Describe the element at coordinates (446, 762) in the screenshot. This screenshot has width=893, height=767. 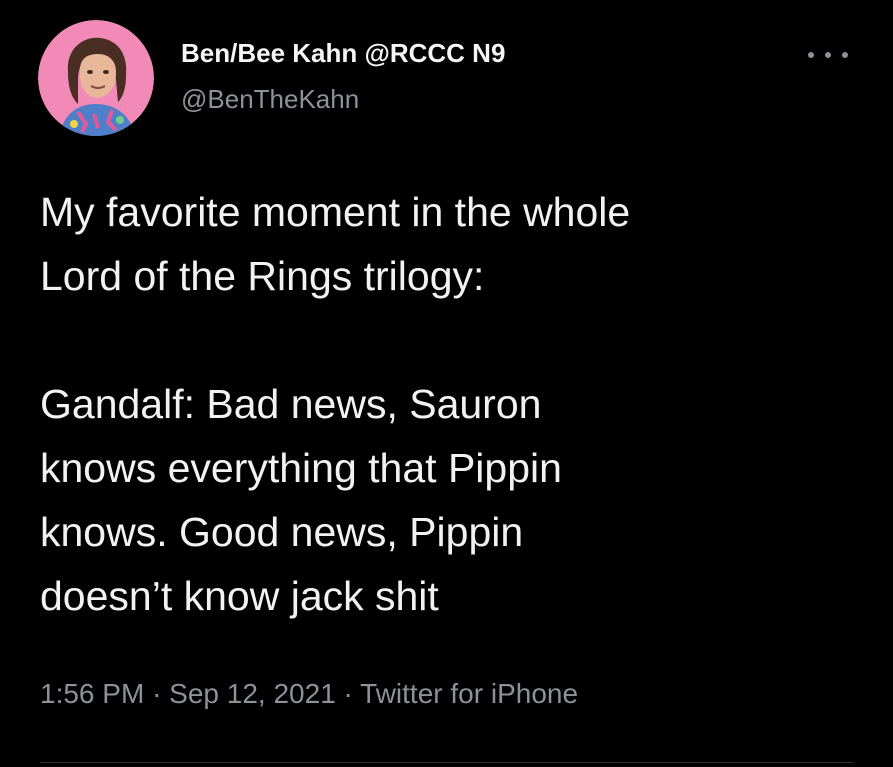
I see `divider` at that location.